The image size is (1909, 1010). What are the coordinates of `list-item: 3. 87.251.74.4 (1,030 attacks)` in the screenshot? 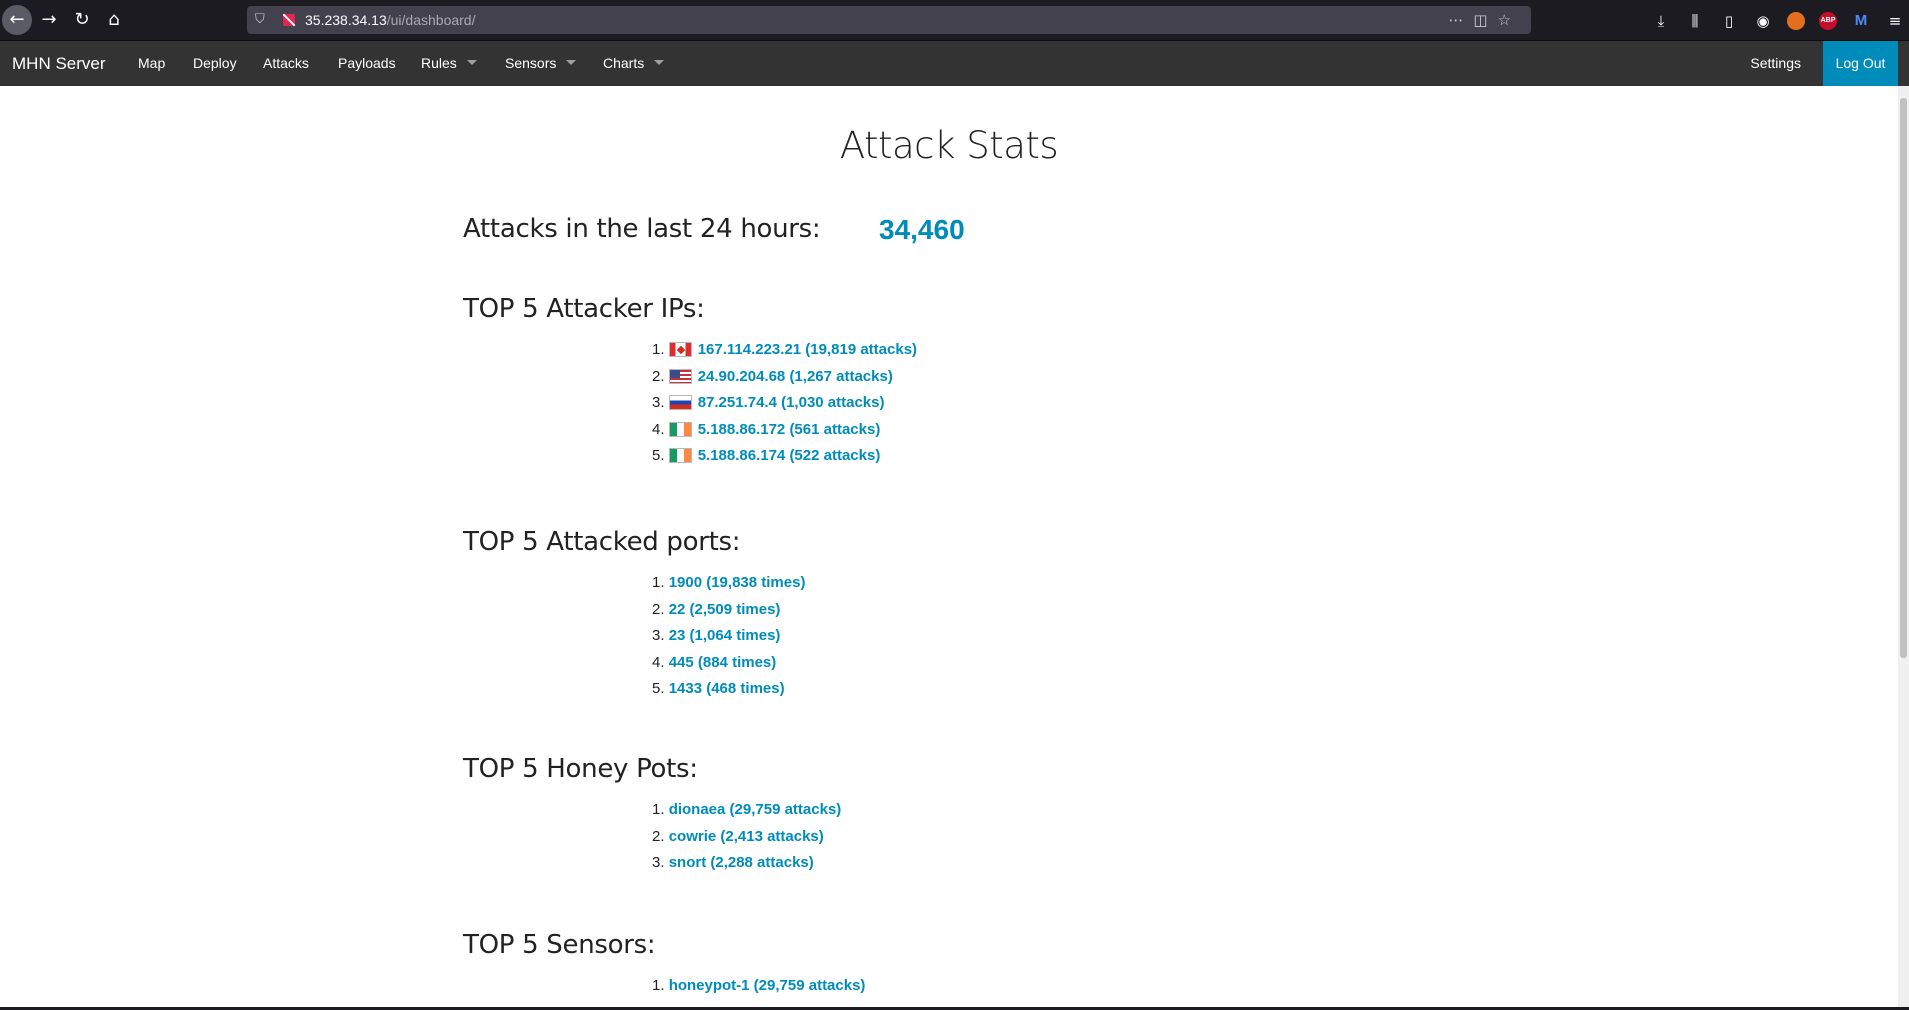 It's located at (784, 403).